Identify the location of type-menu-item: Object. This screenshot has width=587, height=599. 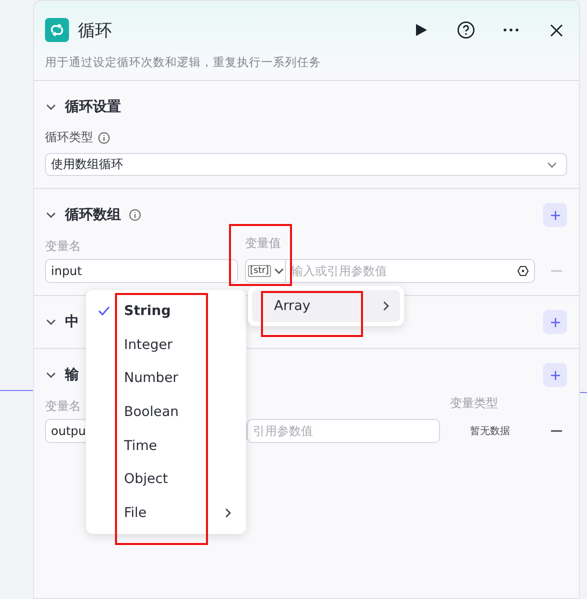
(166, 479).